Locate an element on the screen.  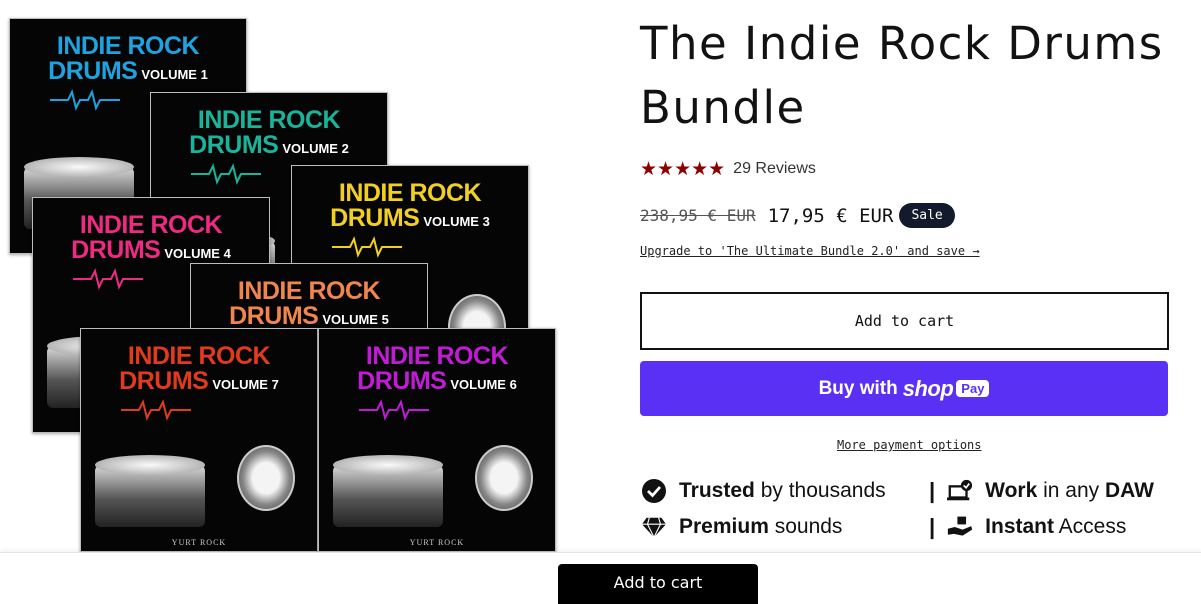
check-circle-icon is located at coordinates (654, 491).